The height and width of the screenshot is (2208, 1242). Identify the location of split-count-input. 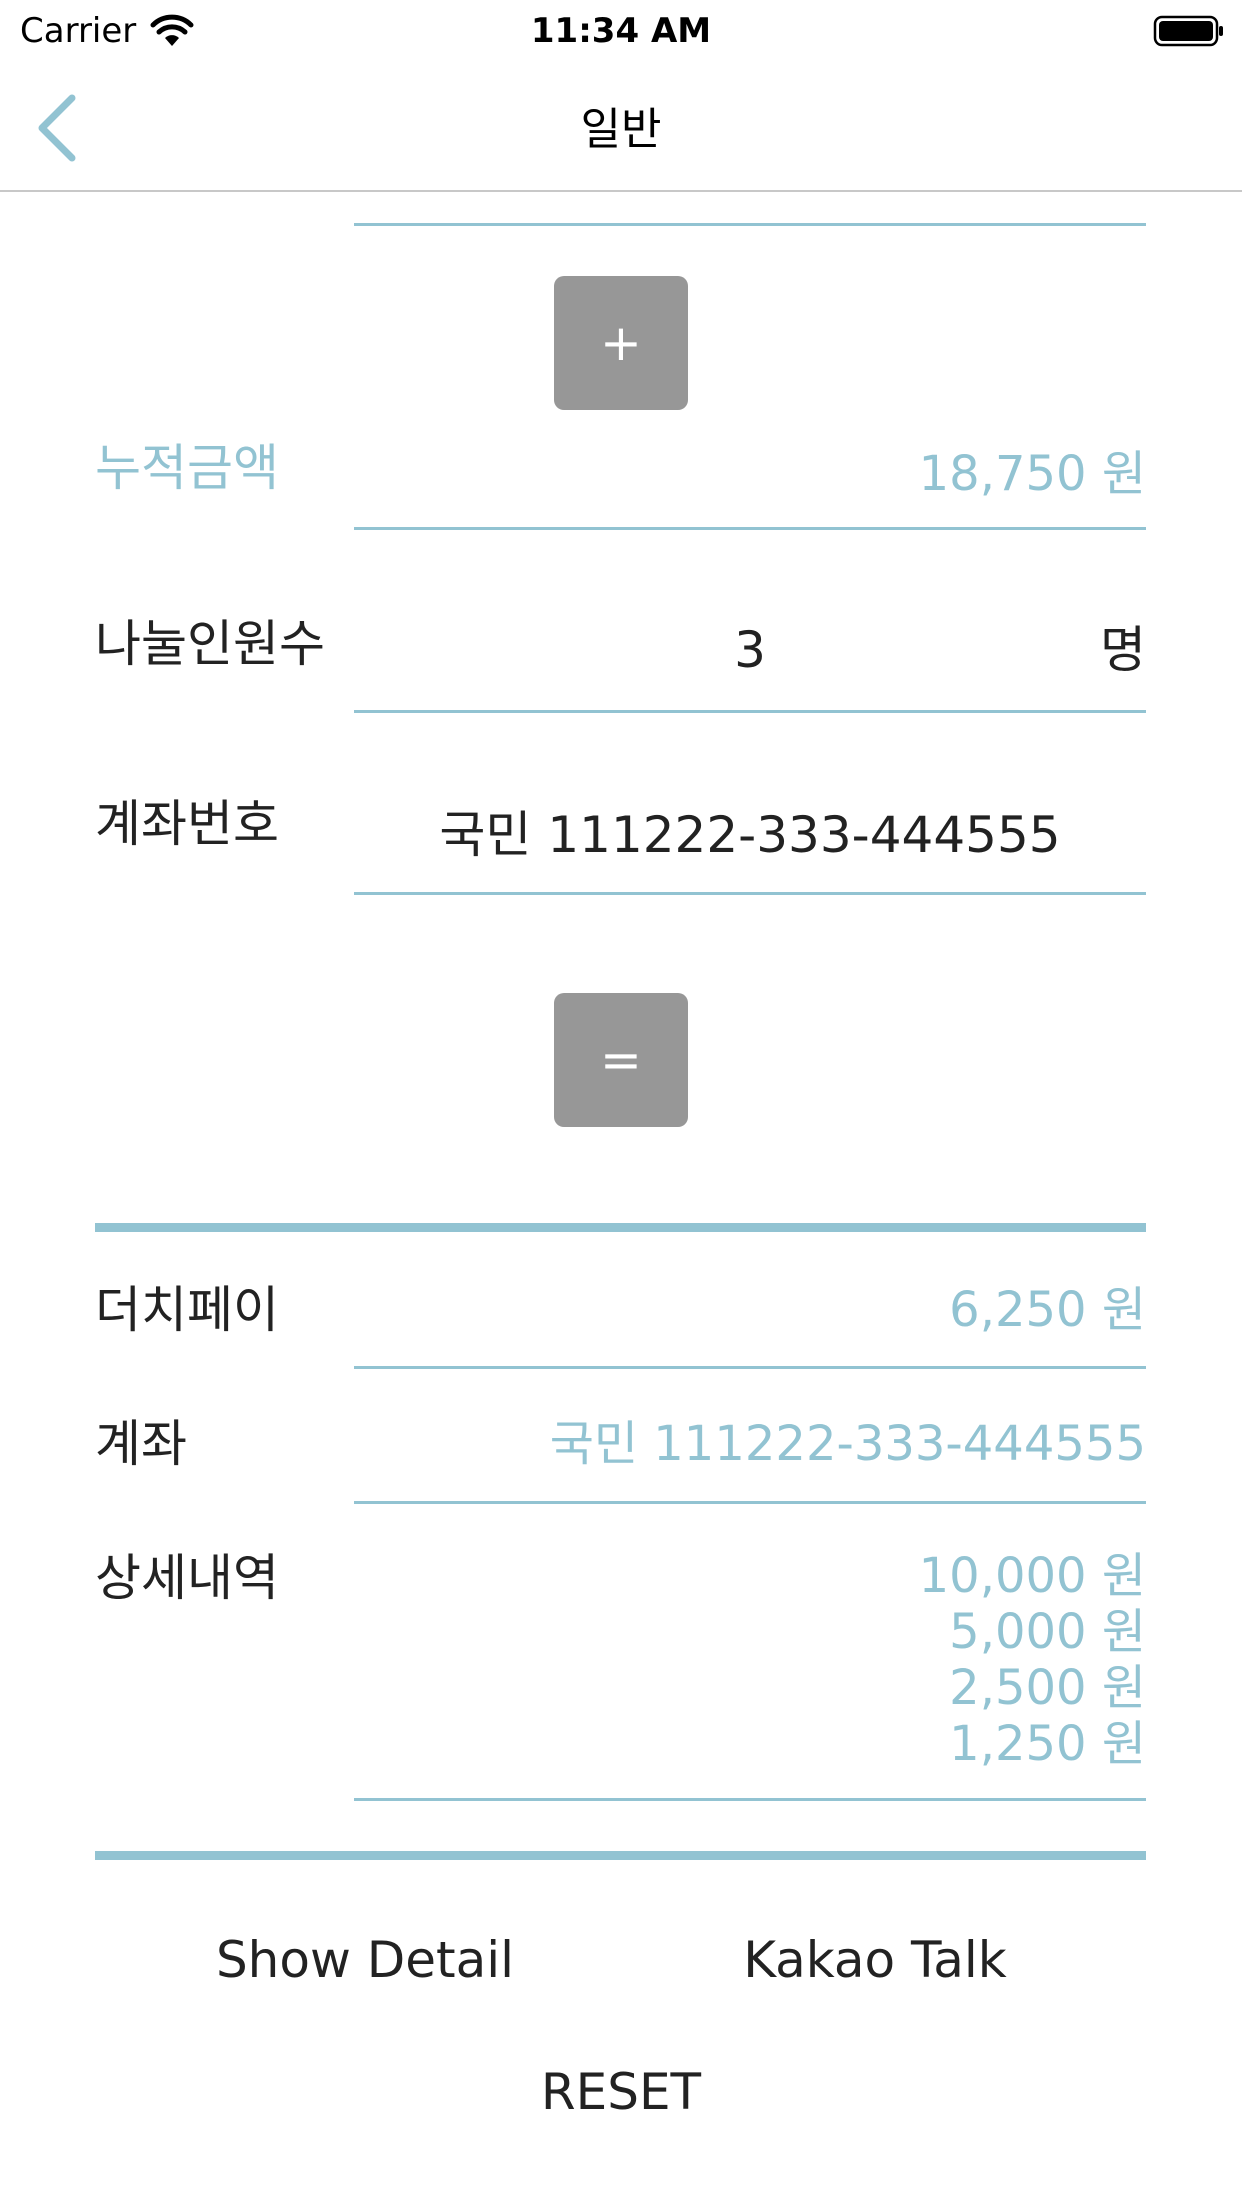
(750, 650).